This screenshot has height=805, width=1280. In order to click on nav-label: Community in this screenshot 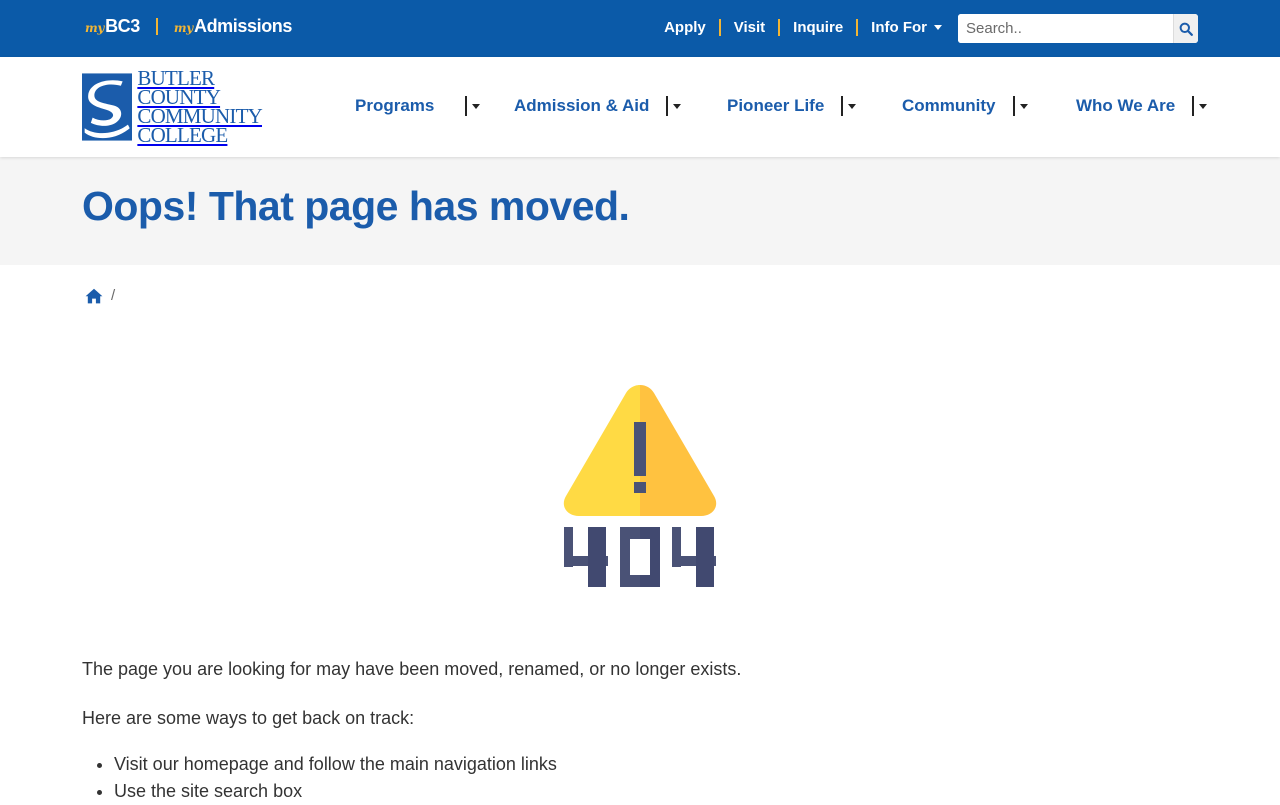, I will do `click(949, 106)`.